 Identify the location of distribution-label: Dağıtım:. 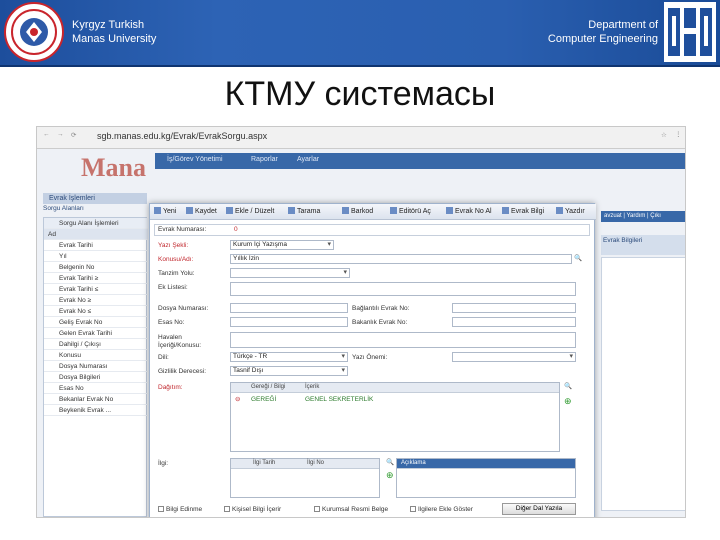
(170, 387).